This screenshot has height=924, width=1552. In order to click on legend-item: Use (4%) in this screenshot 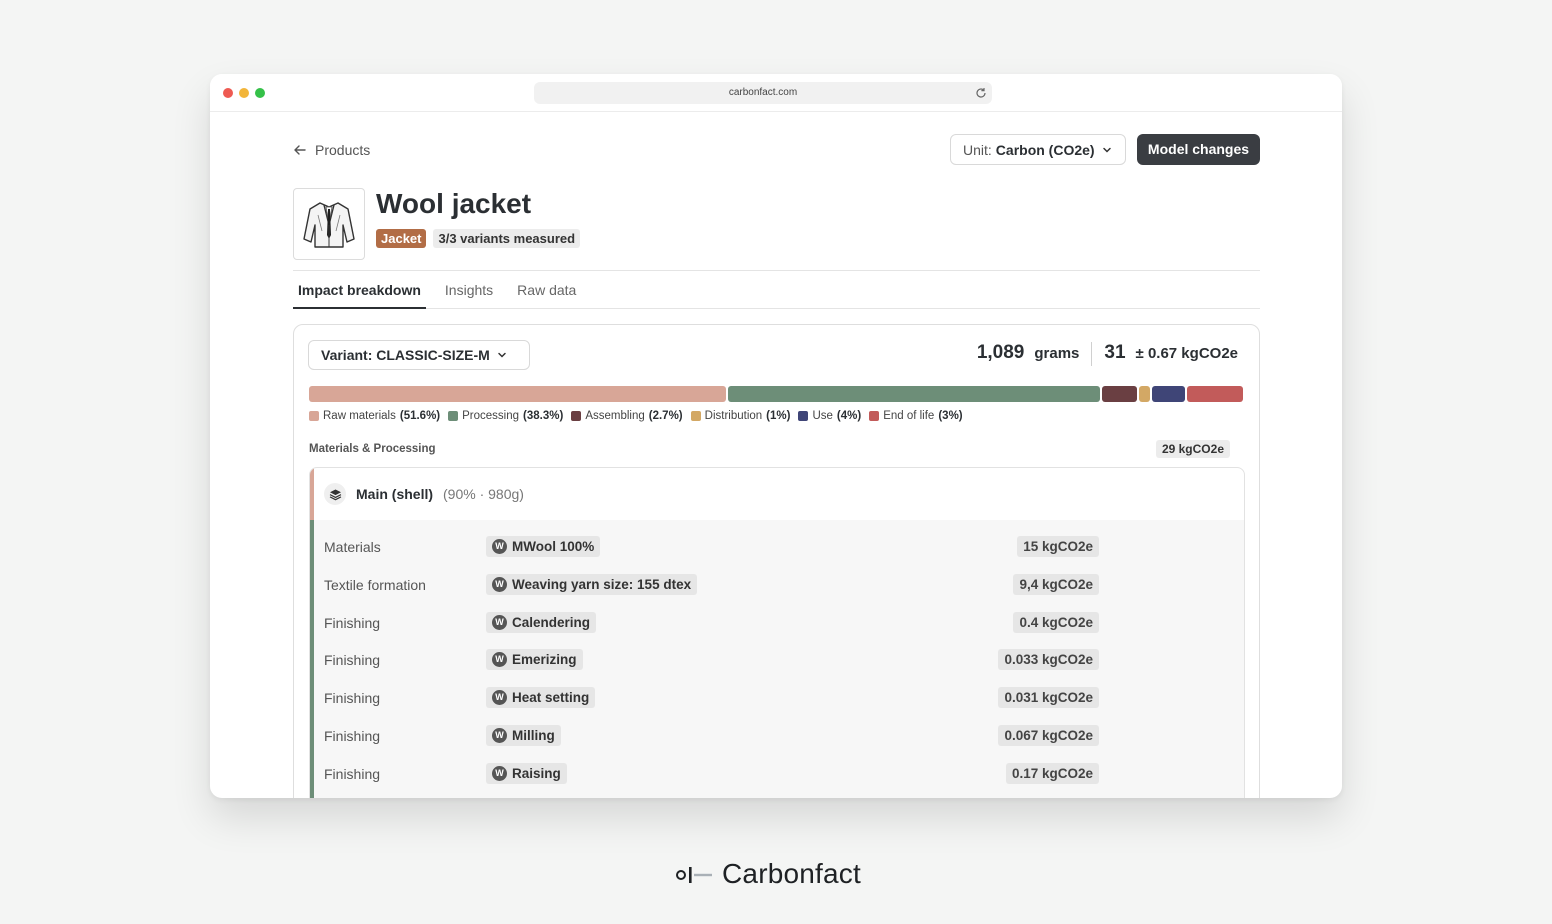, I will do `click(829, 416)`.